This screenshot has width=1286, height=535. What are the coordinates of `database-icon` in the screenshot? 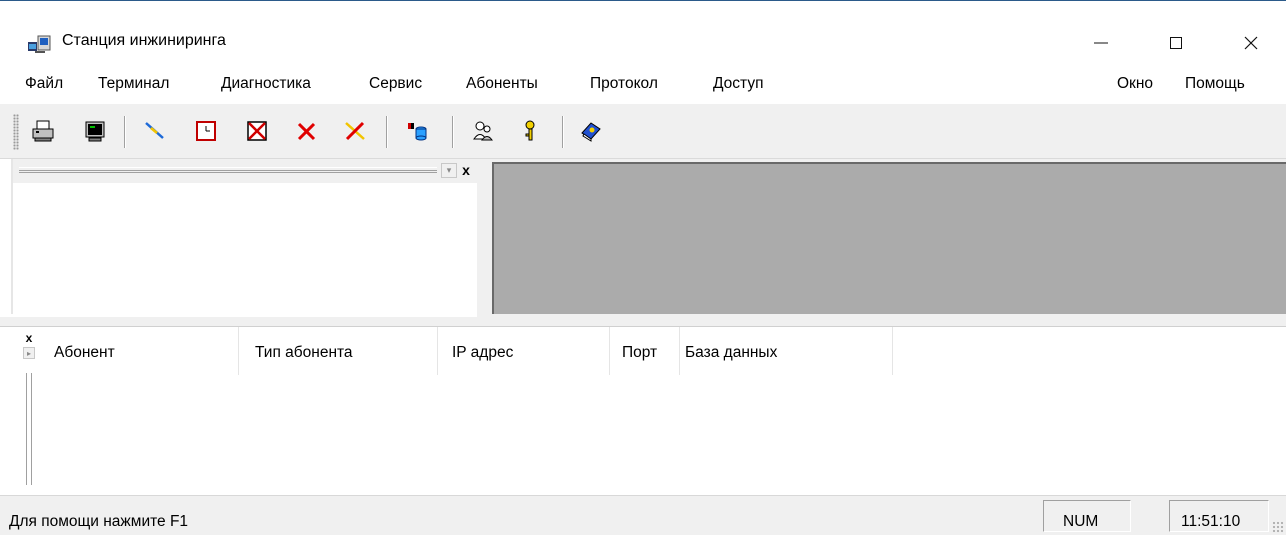 It's located at (417, 132).